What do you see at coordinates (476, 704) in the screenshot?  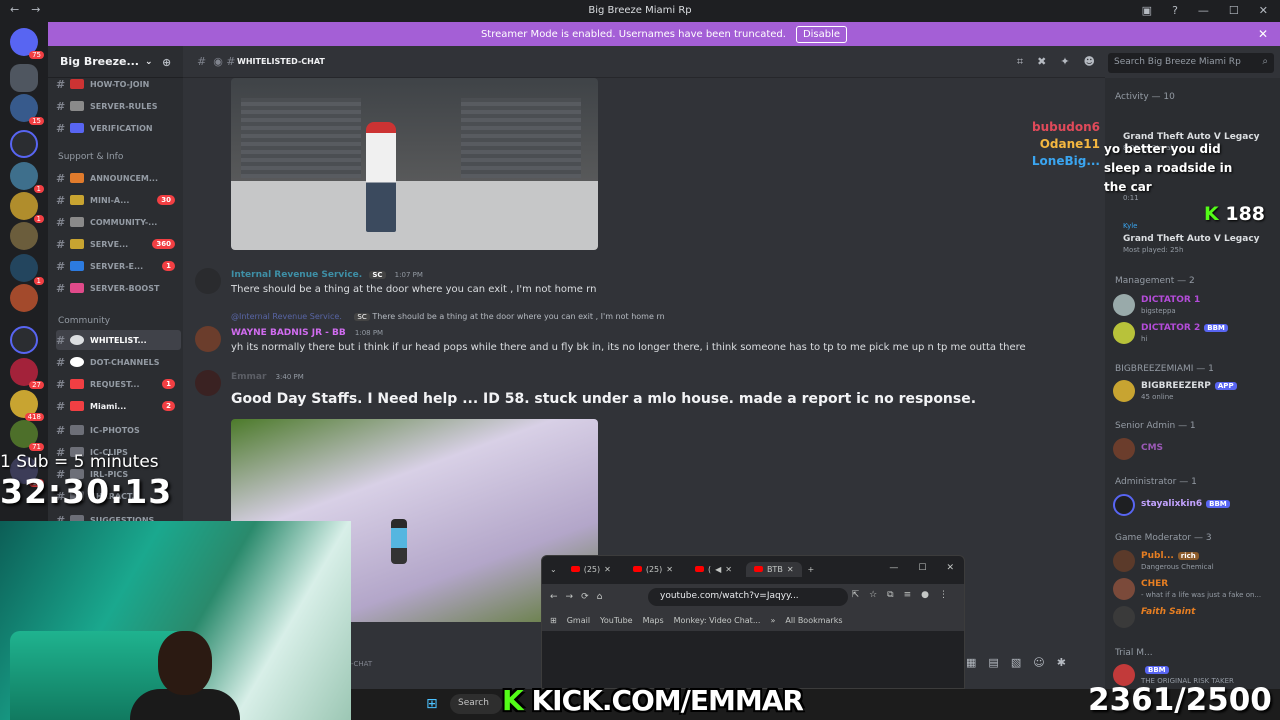 I see `taskbar-search: Search` at bounding box center [476, 704].